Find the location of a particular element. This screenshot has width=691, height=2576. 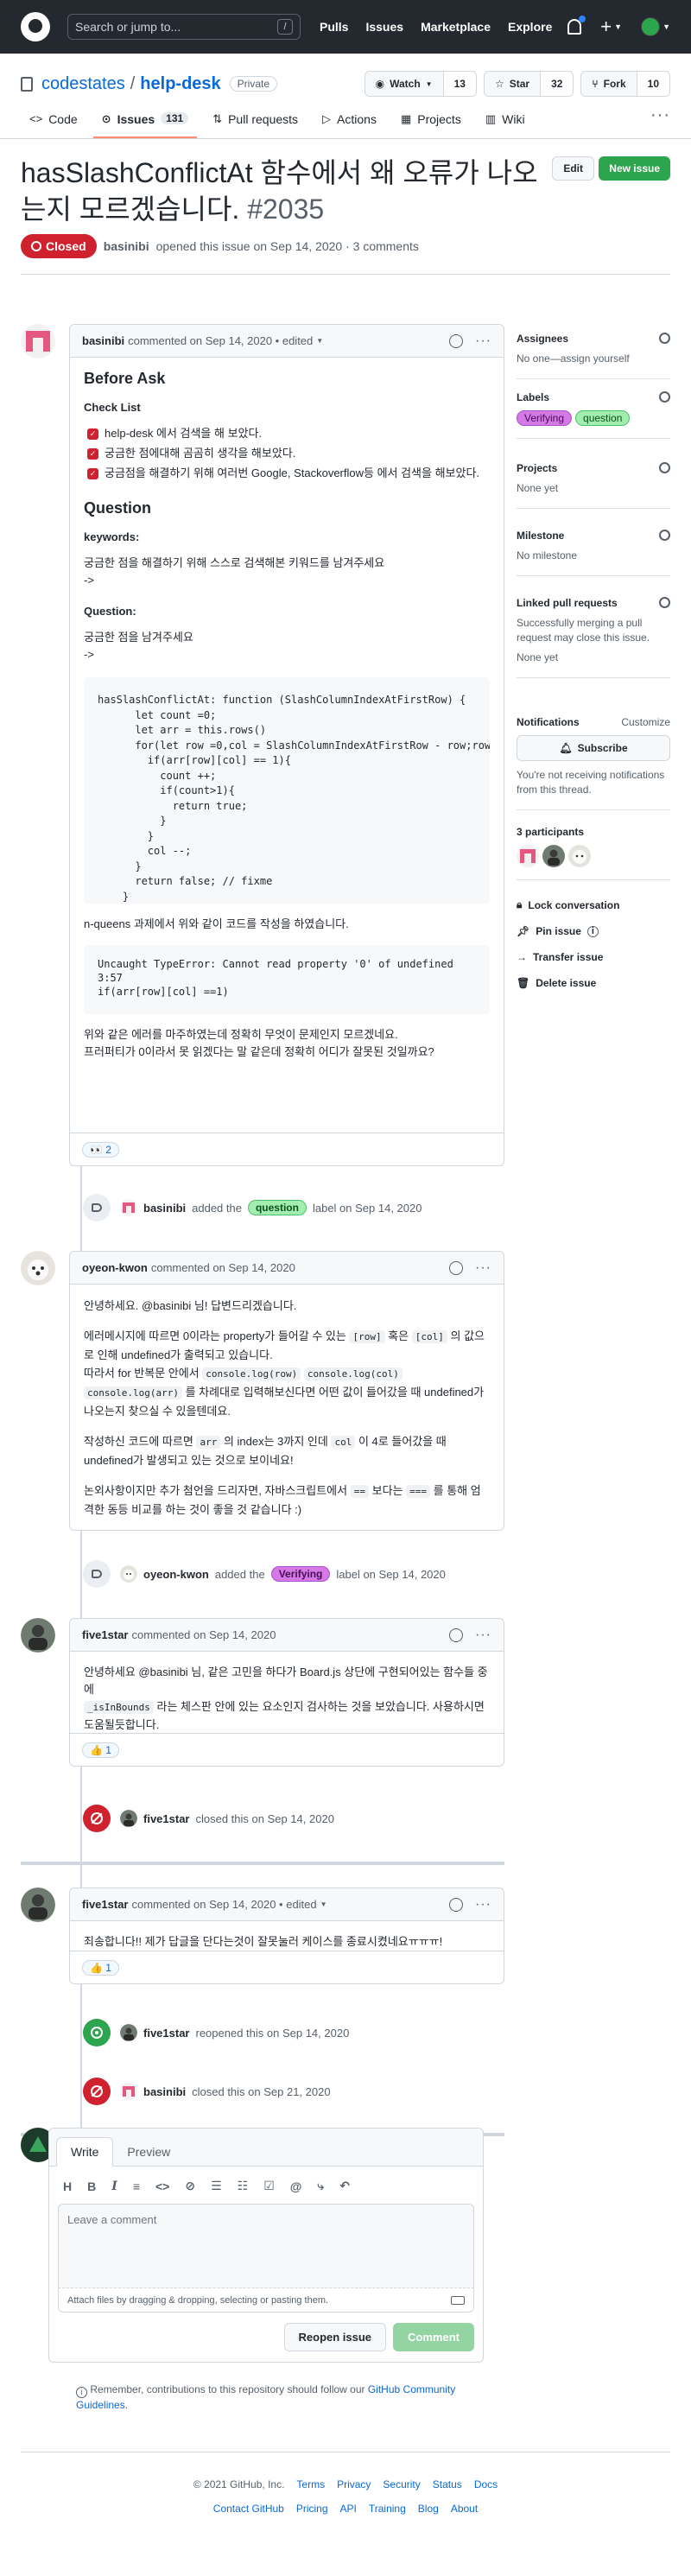

italic-icon: I is located at coordinates (114, 2186).